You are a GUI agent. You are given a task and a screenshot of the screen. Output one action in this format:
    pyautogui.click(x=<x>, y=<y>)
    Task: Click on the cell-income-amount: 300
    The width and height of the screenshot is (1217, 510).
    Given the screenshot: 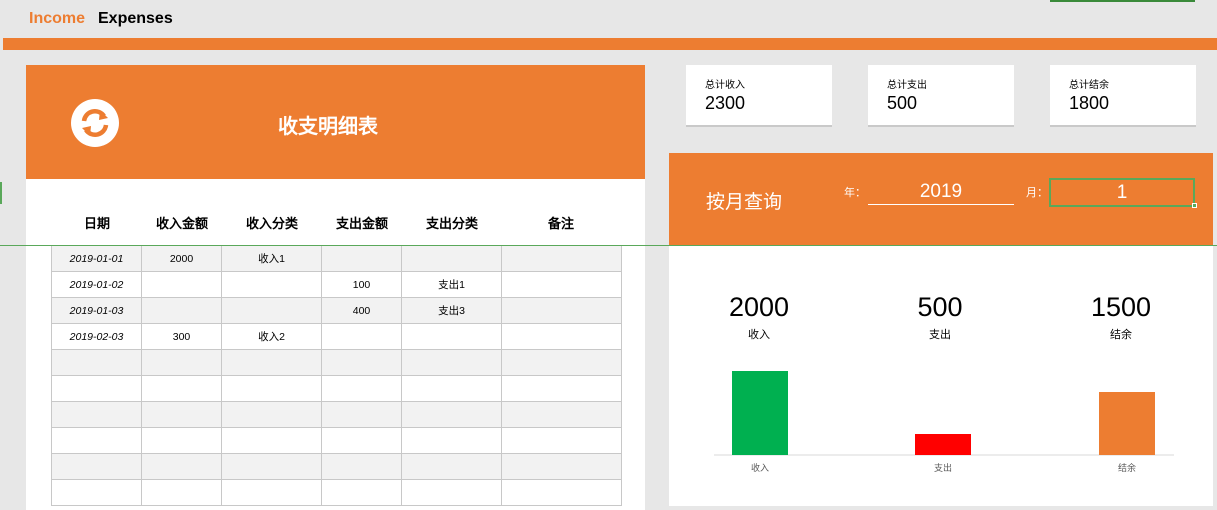 What is the action you would take?
    pyautogui.click(x=181, y=336)
    